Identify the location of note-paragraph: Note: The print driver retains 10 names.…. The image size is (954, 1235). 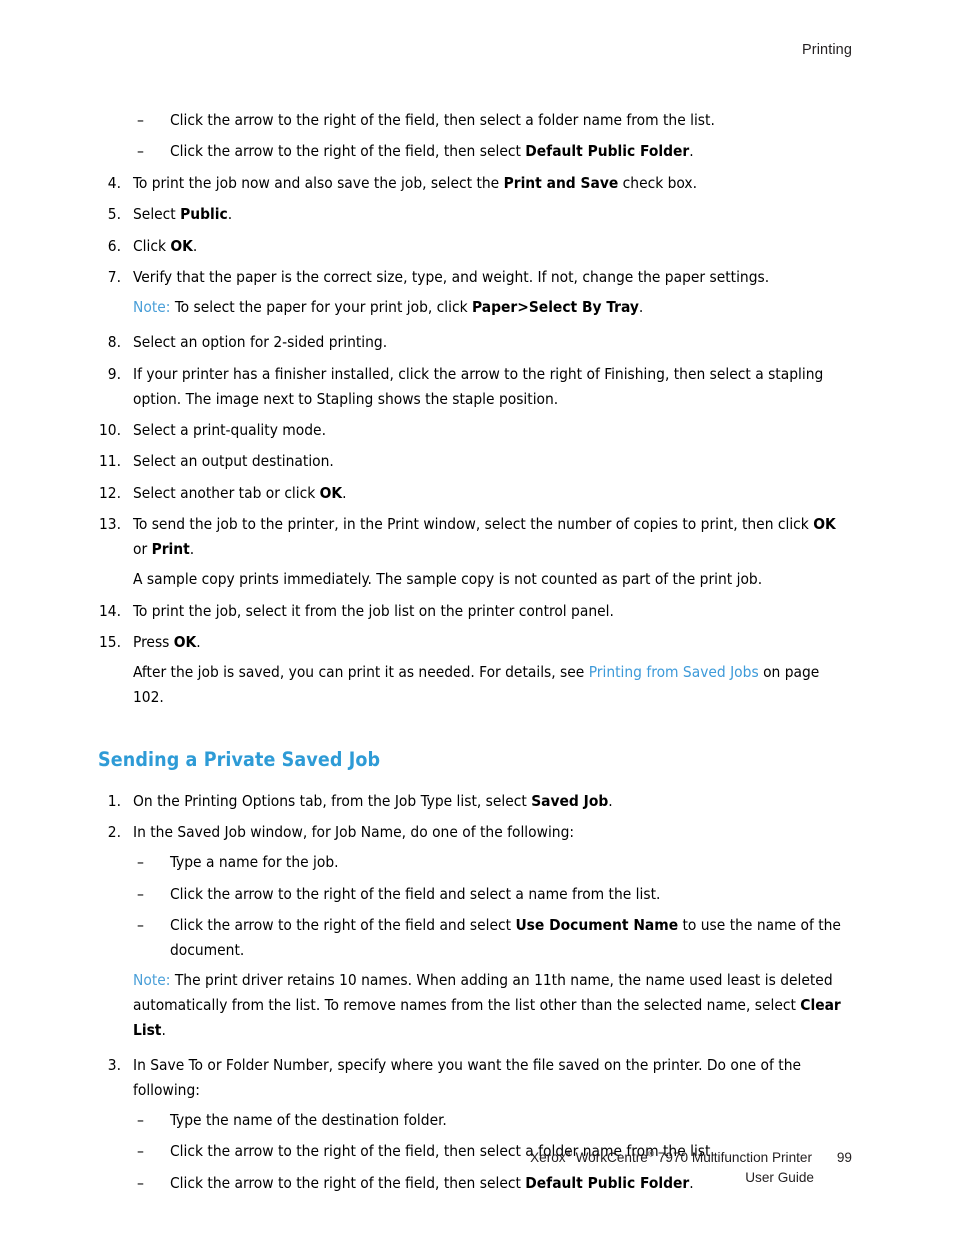
(487, 1004).